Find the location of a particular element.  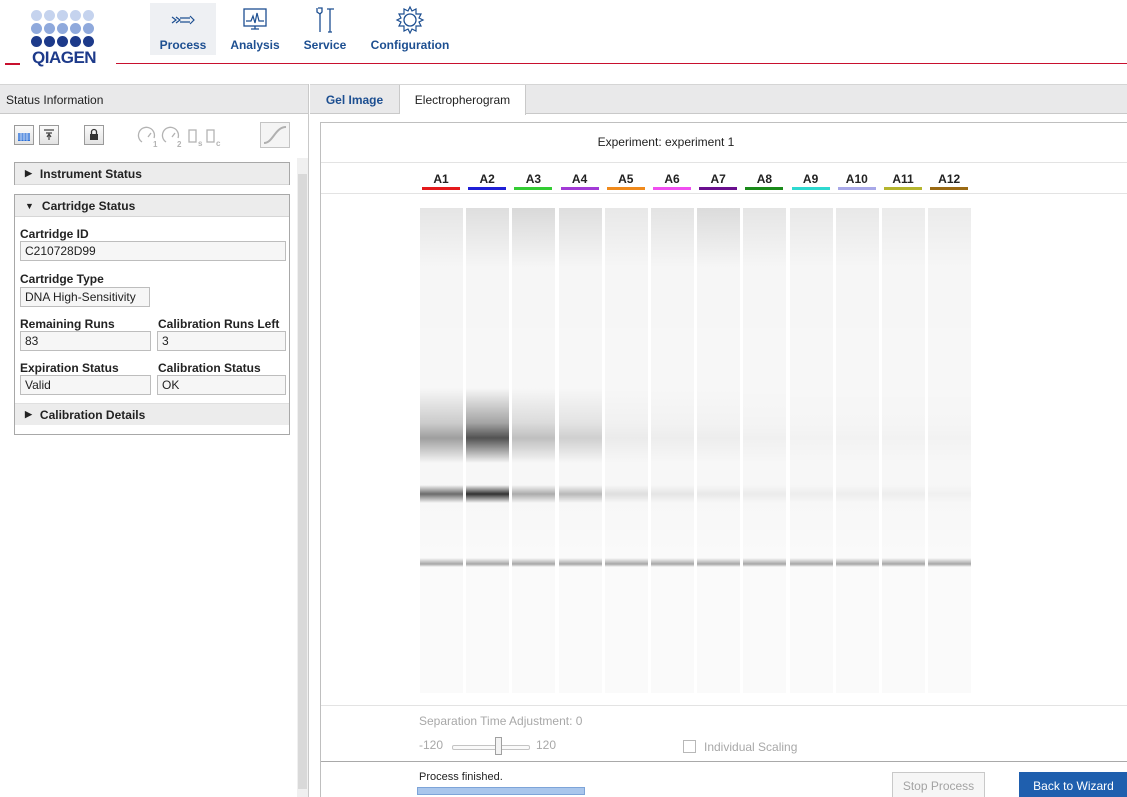

nav-configuration: Configuration is located at coordinates (410, 29).